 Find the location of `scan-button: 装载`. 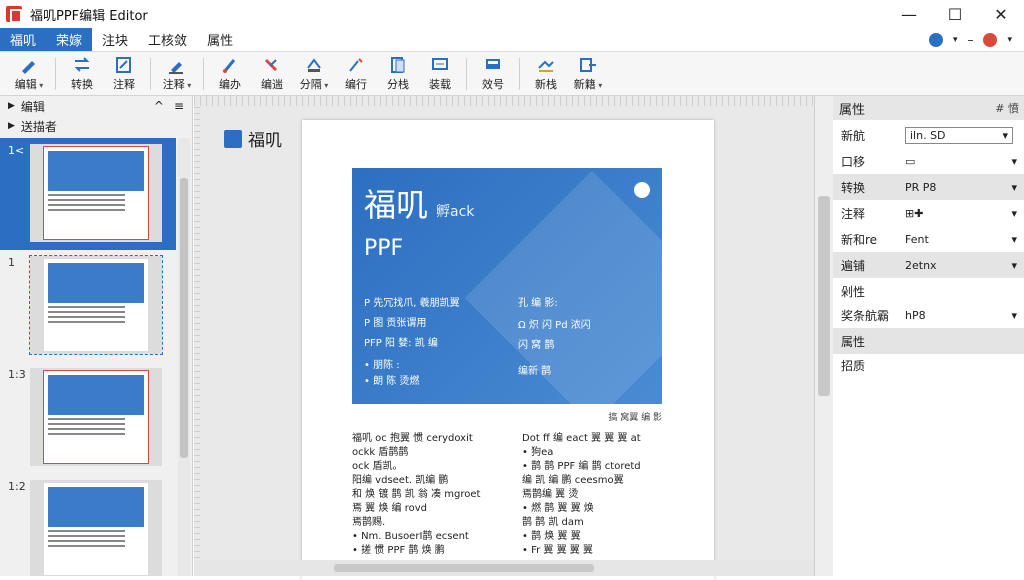

scan-button: 装载 is located at coordinates (440, 74).